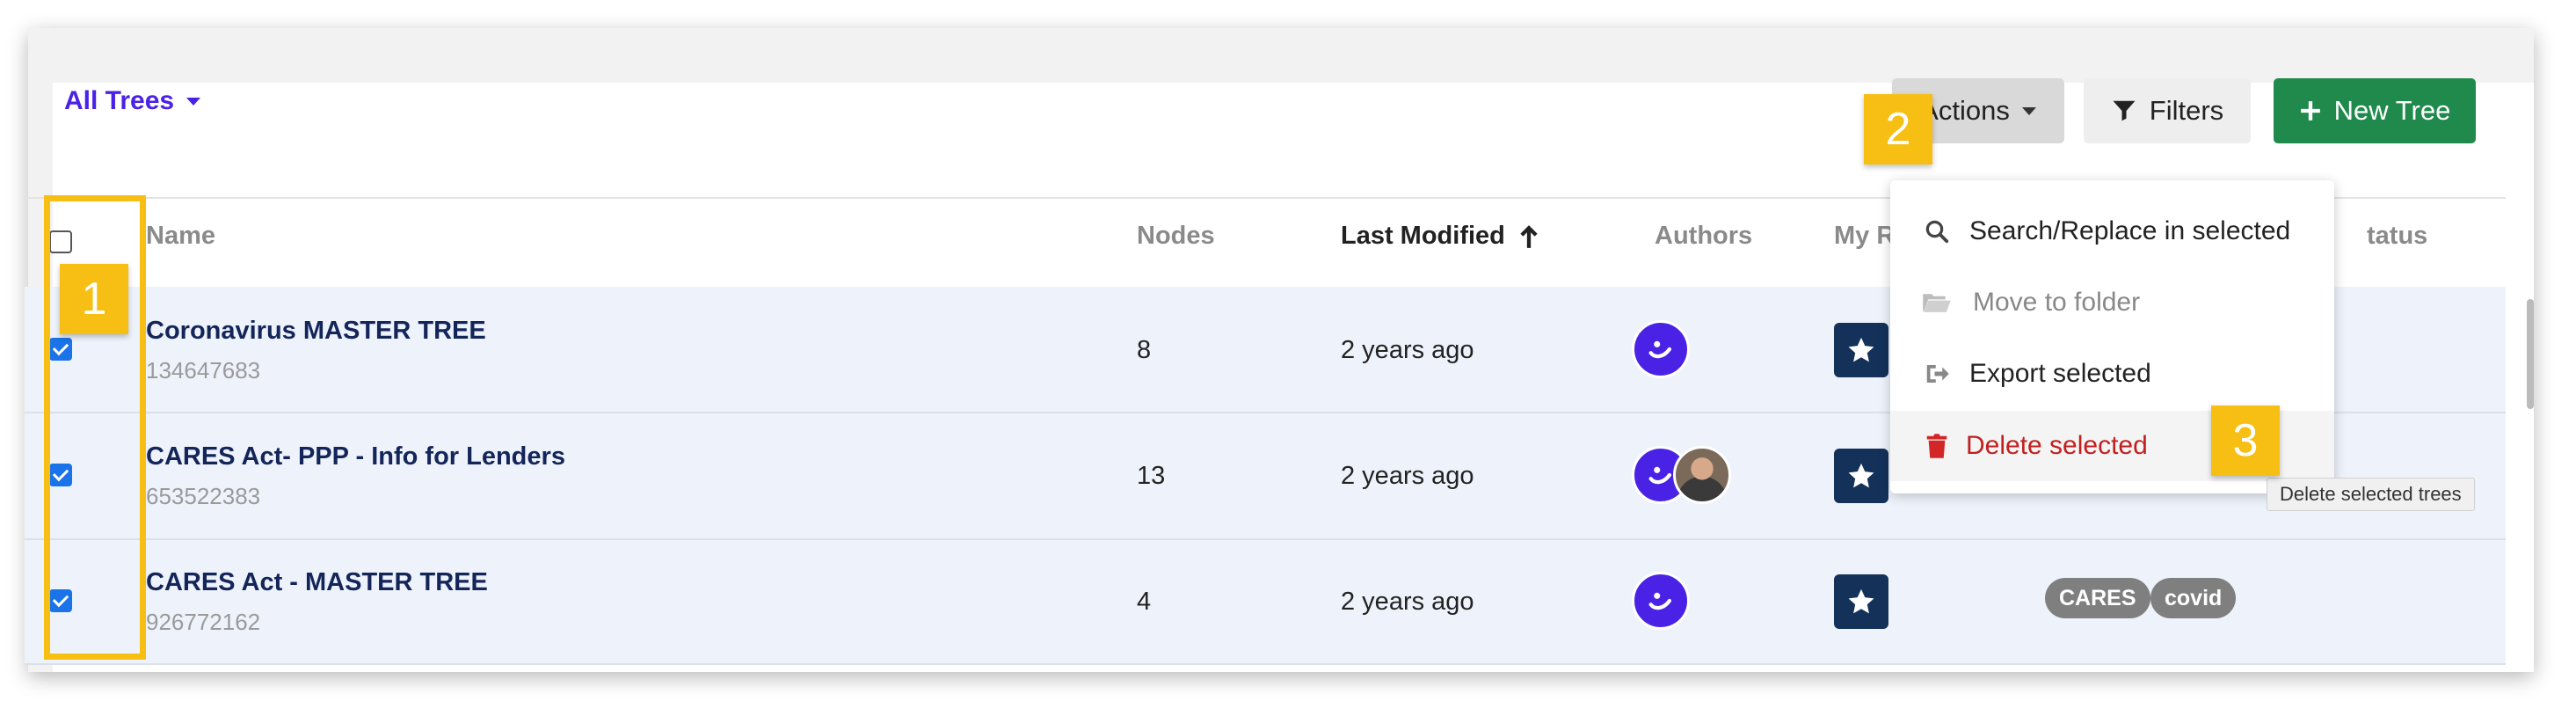 The height and width of the screenshot is (716, 2576). What do you see at coordinates (2392, 110) in the screenshot?
I see `new-tree-label: New Tree` at bounding box center [2392, 110].